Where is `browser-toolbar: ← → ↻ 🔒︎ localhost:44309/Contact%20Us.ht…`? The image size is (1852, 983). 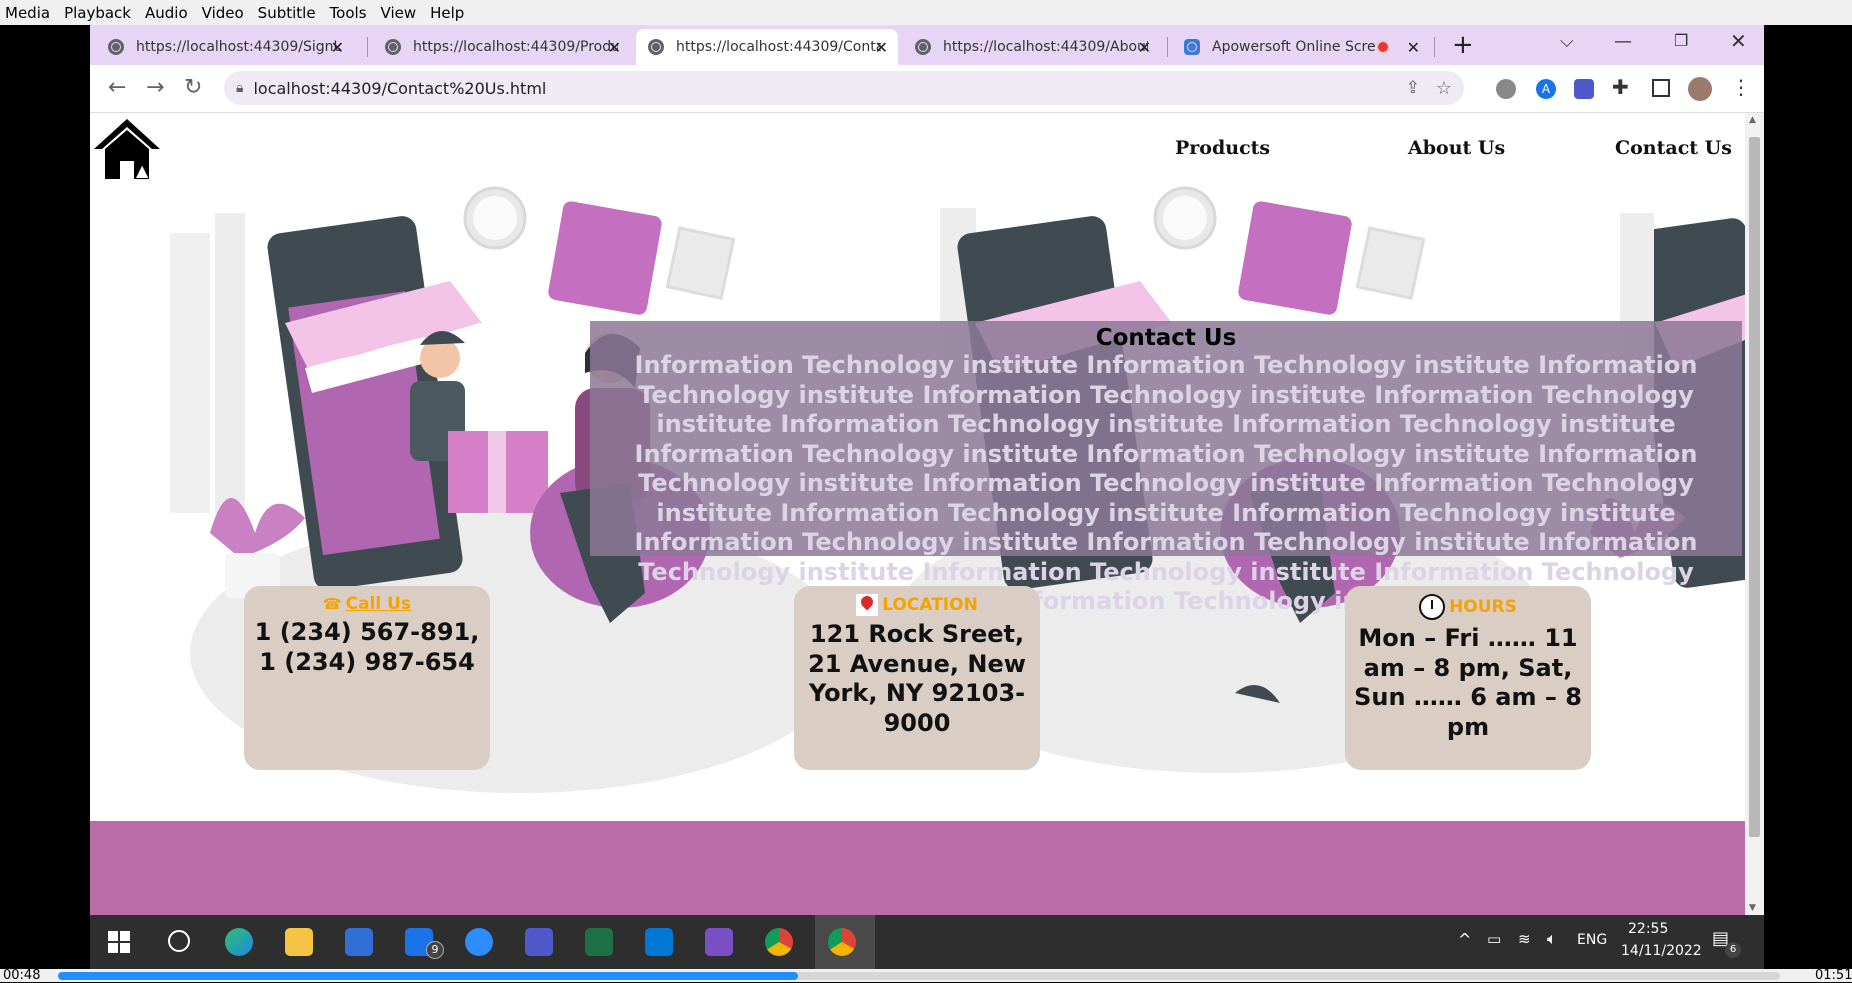
browser-toolbar: ← → ↻ 🔒︎ localhost:44309/Contact%20Us.ht… is located at coordinates (927, 89).